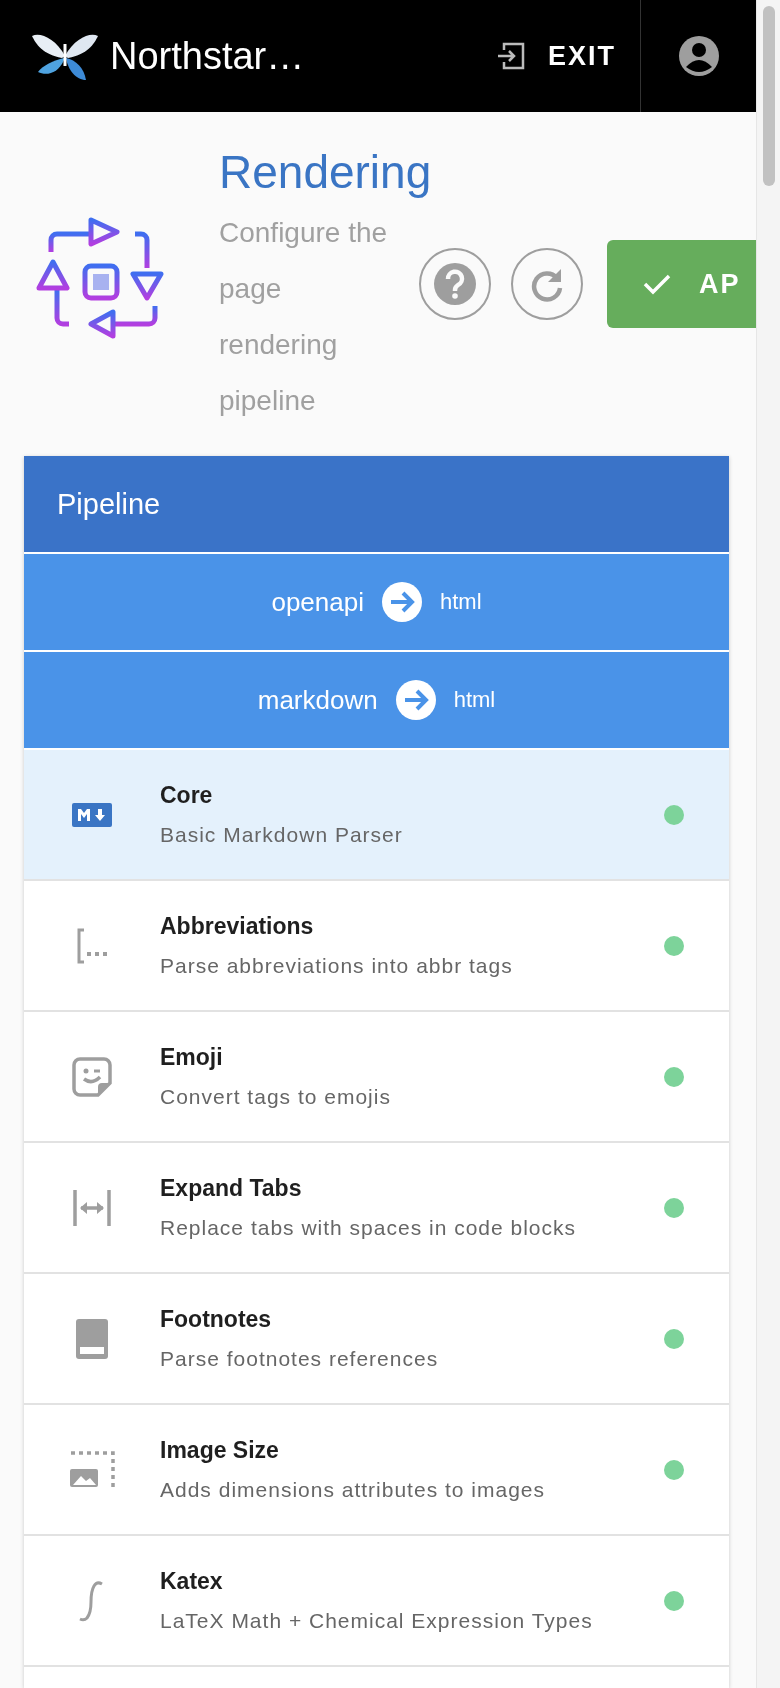 Image resolution: width=780 pixels, height=1688 pixels. What do you see at coordinates (547, 284) in the screenshot?
I see `refresh-button` at bounding box center [547, 284].